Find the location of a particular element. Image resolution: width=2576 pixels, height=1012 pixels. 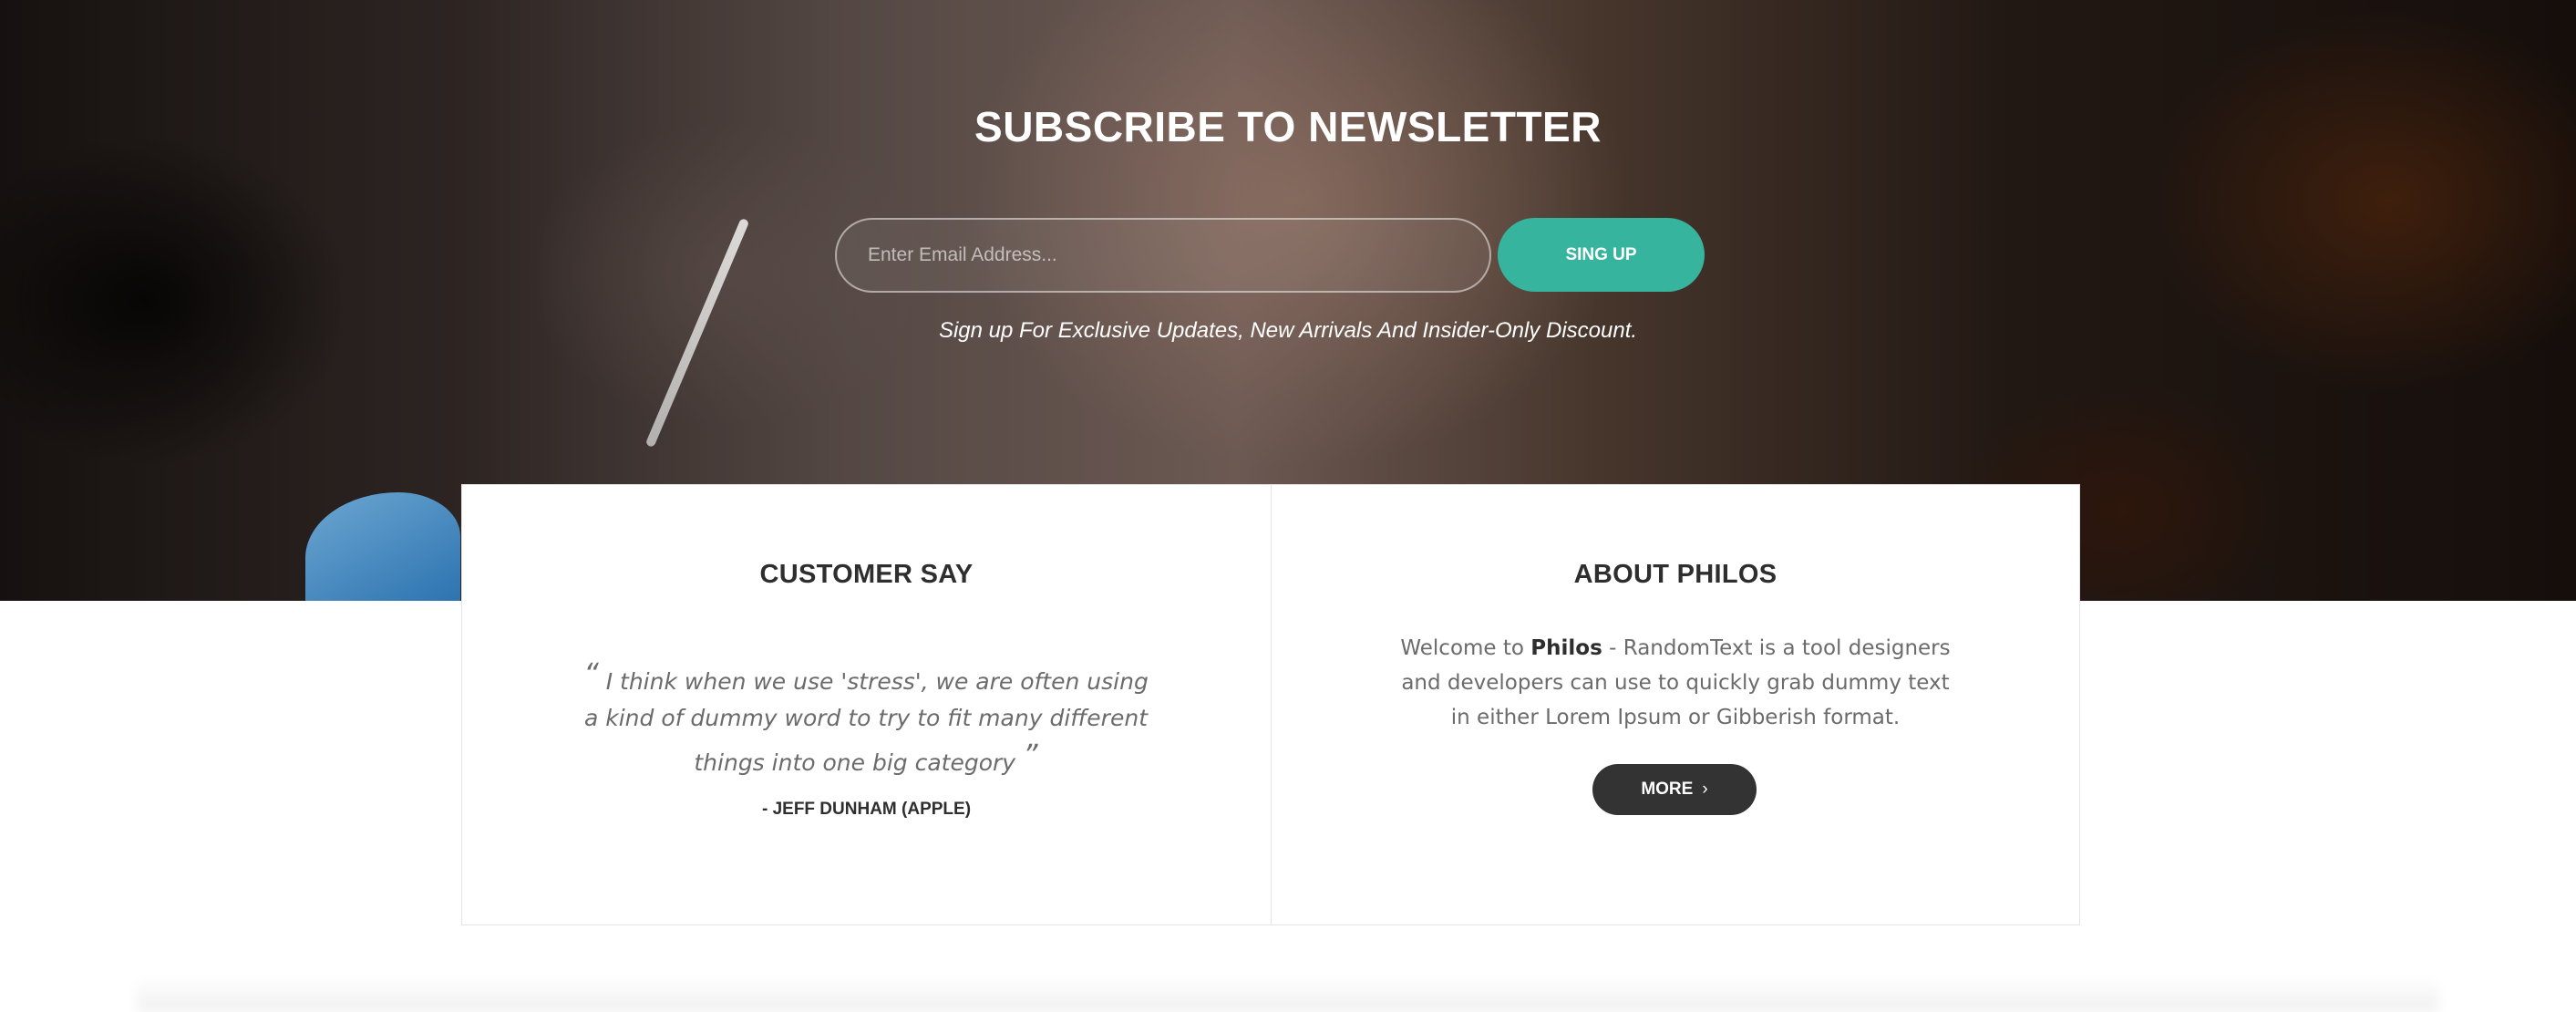

quote-close-icon: ” is located at coordinates (1030, 755).